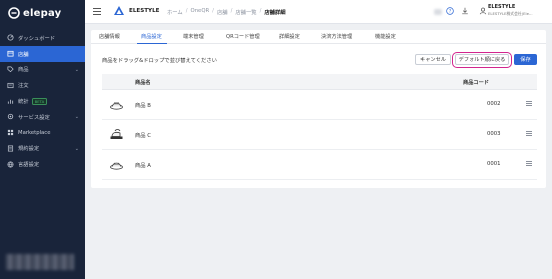  I want to click on product-code: 0001, so click(494, 164).